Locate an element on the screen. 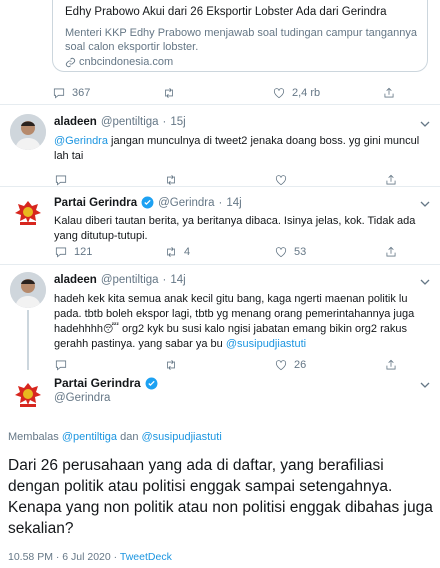 This screenshot has height=568, width=440. tweet-timestamp: 10.58 PM · 6 Jul 2020 · is located at coordinates (62, 557).